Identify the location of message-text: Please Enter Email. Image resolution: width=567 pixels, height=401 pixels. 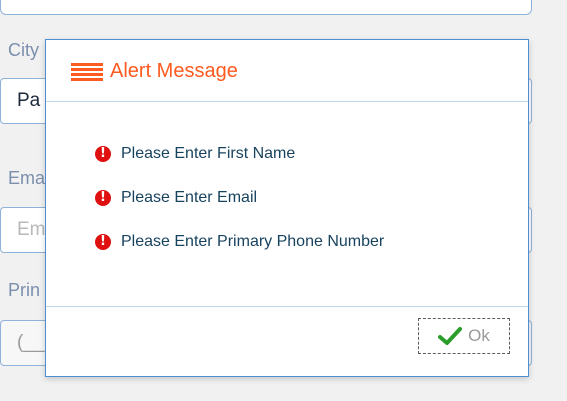
(189, 197).